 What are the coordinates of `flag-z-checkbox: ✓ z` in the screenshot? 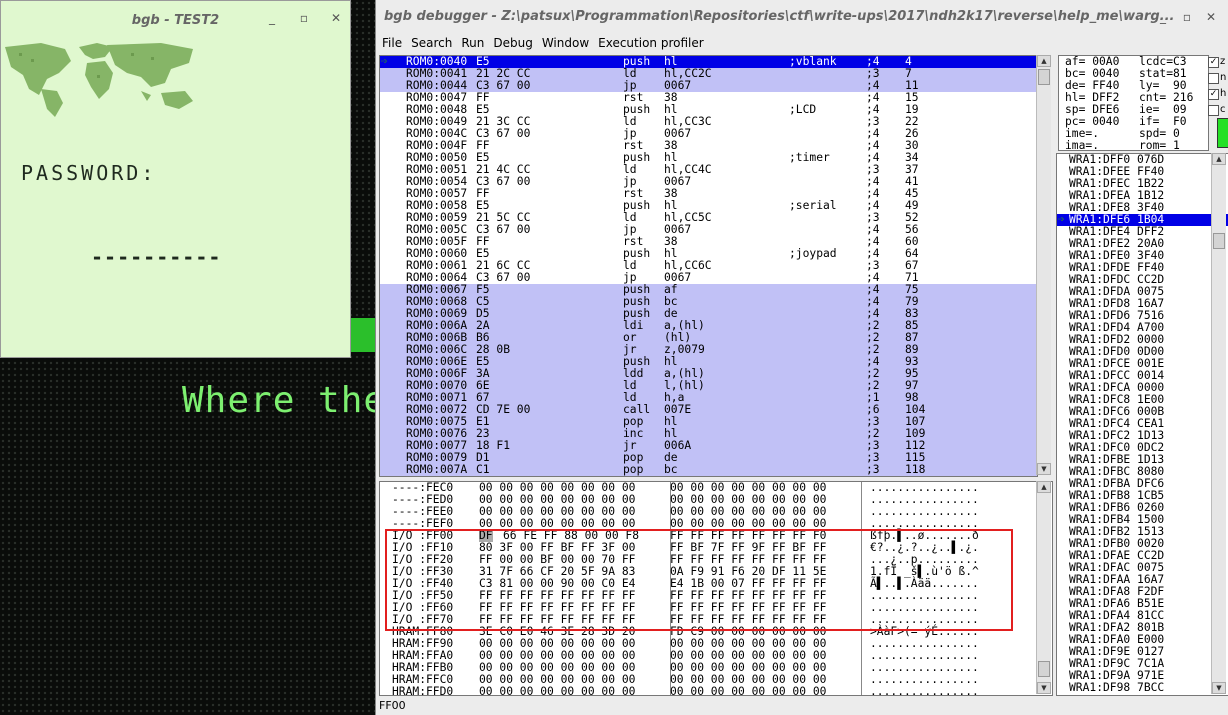 It's located at (1218, 62).